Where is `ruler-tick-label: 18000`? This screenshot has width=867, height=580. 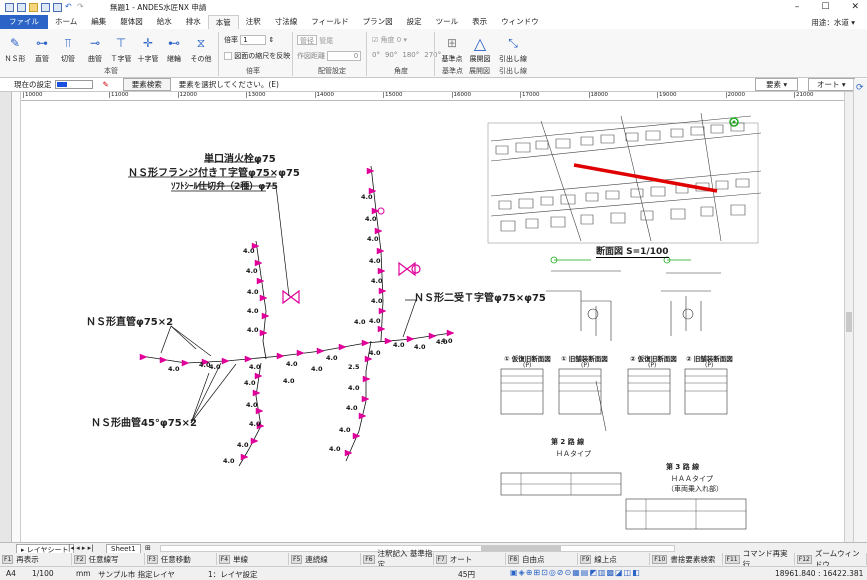
ruler-tick-label: 18000 is located at coordinates (599, 95).